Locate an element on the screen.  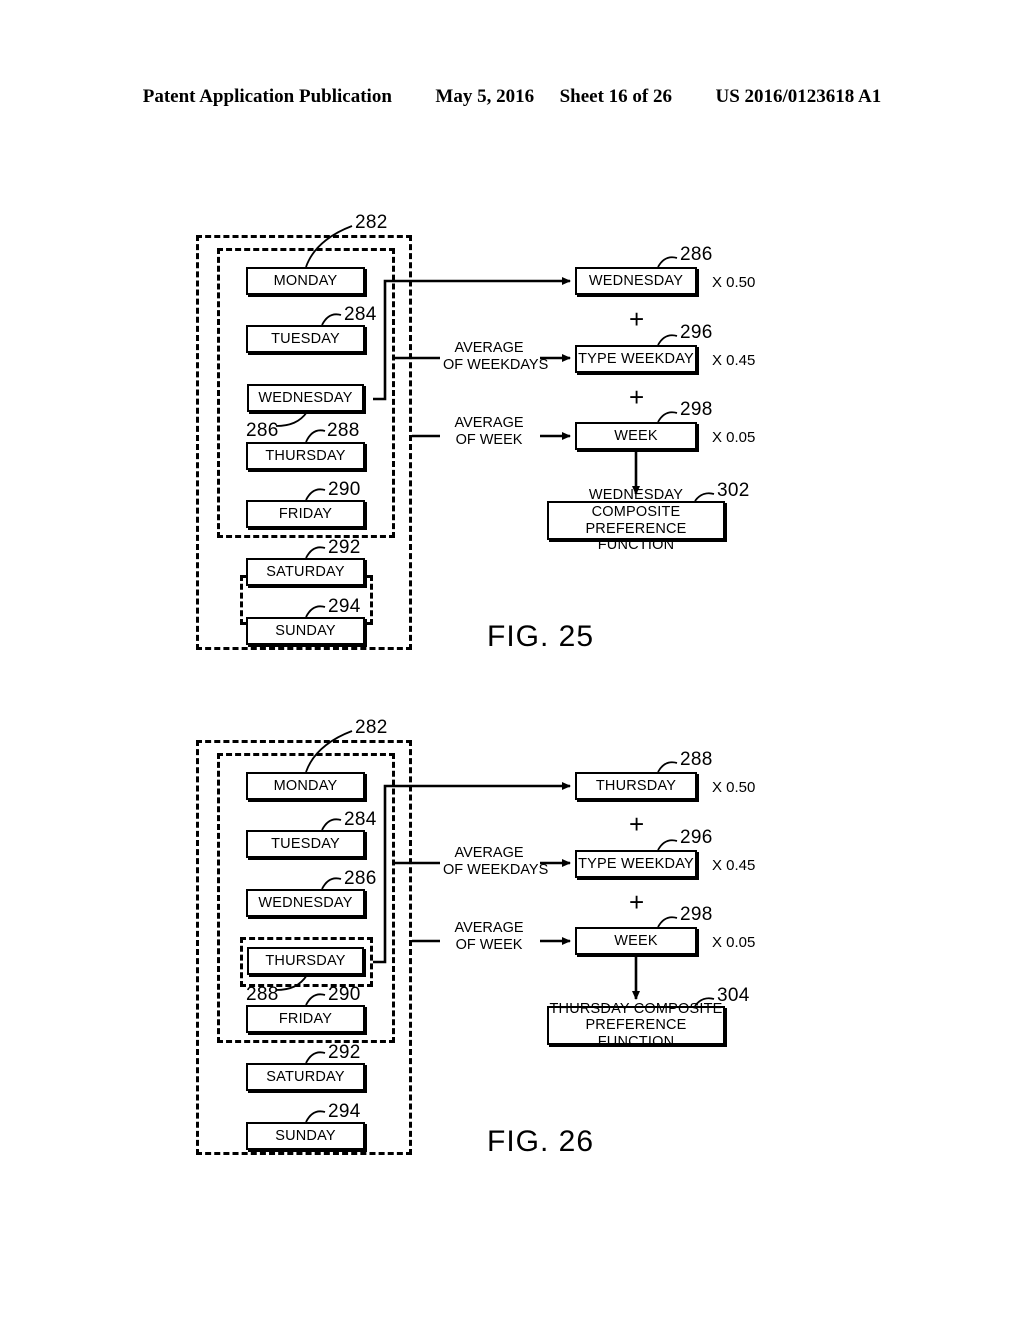
figure-label-25: FIG. 25 is located at coordinates (541, 636).